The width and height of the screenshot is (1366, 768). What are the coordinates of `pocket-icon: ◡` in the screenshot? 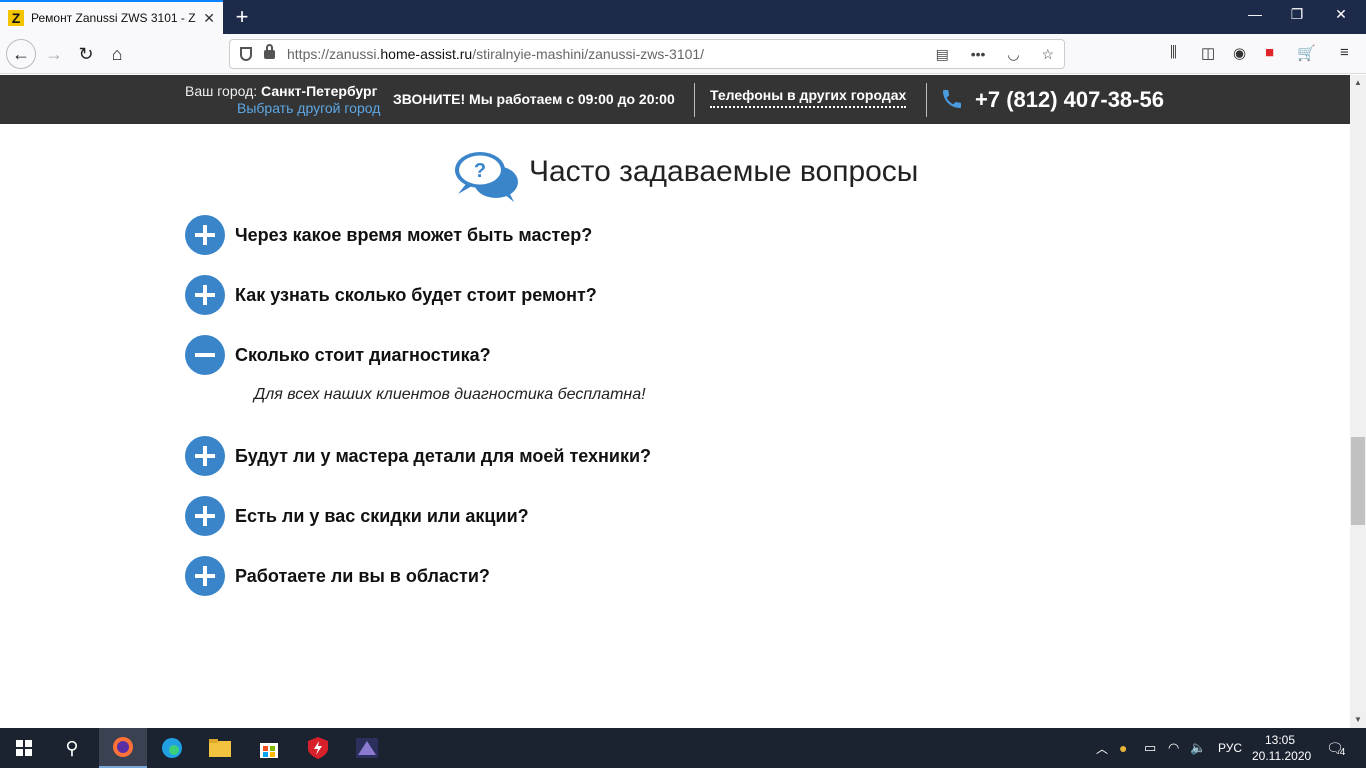 It's located at (1013, 54).